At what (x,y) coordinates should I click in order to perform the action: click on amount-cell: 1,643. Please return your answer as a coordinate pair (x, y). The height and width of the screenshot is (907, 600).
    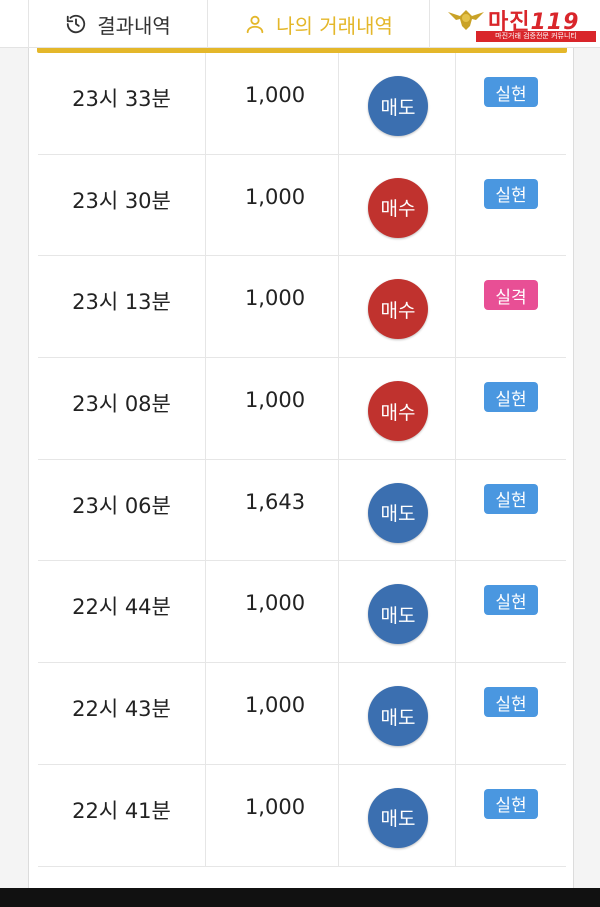
    Looking at the image, I should click on (272, 510).